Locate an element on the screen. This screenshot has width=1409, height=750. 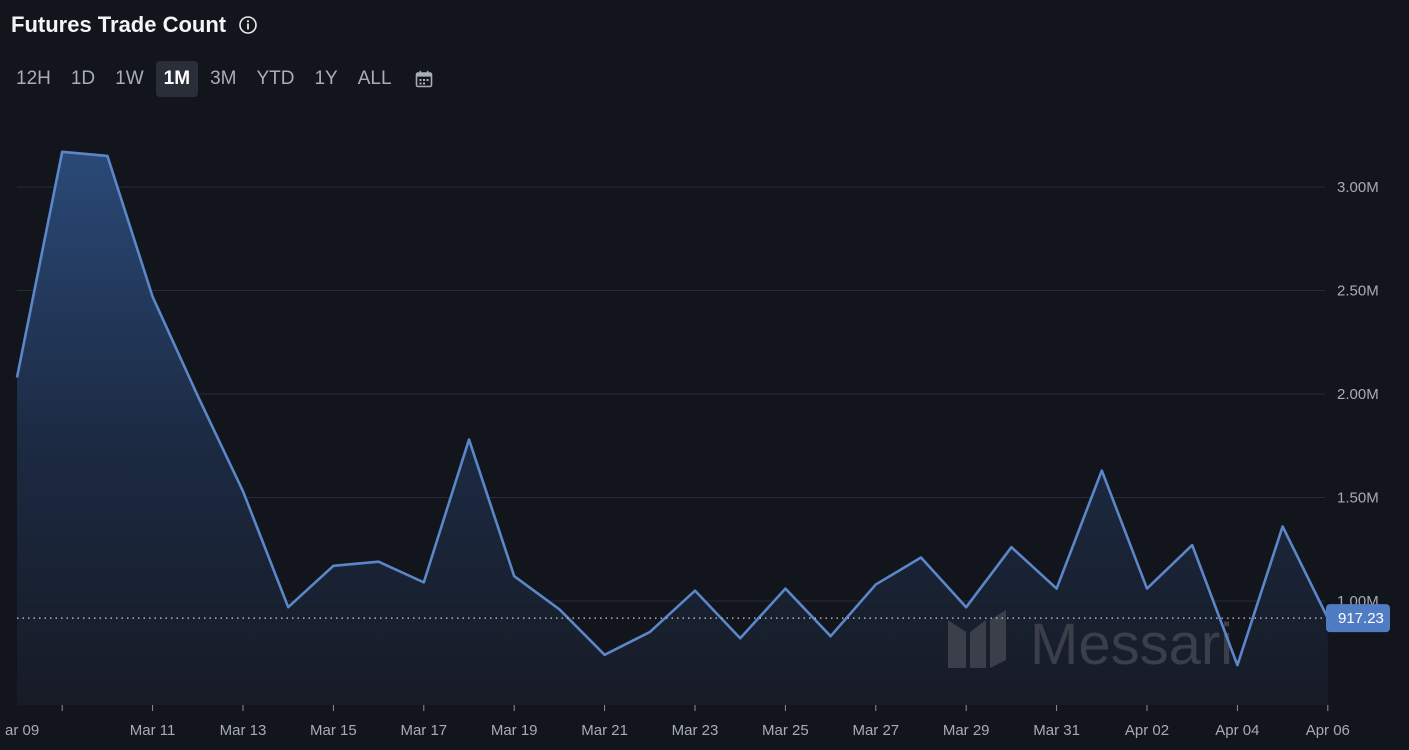
x-tick-label: Mar 21 is located at coordinates (604, 730).